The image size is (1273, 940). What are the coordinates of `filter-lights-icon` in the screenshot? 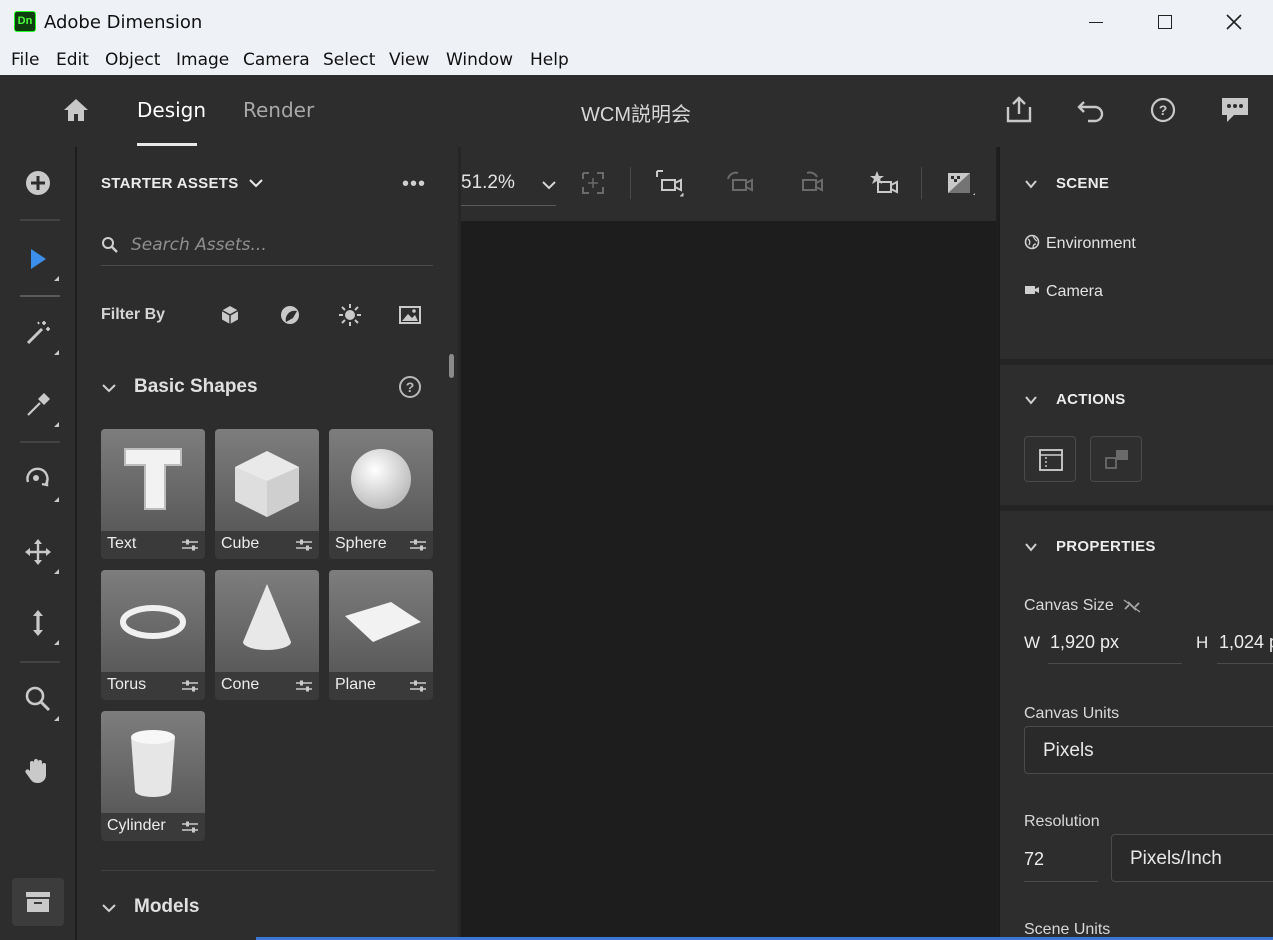 It's located at (350, 315).